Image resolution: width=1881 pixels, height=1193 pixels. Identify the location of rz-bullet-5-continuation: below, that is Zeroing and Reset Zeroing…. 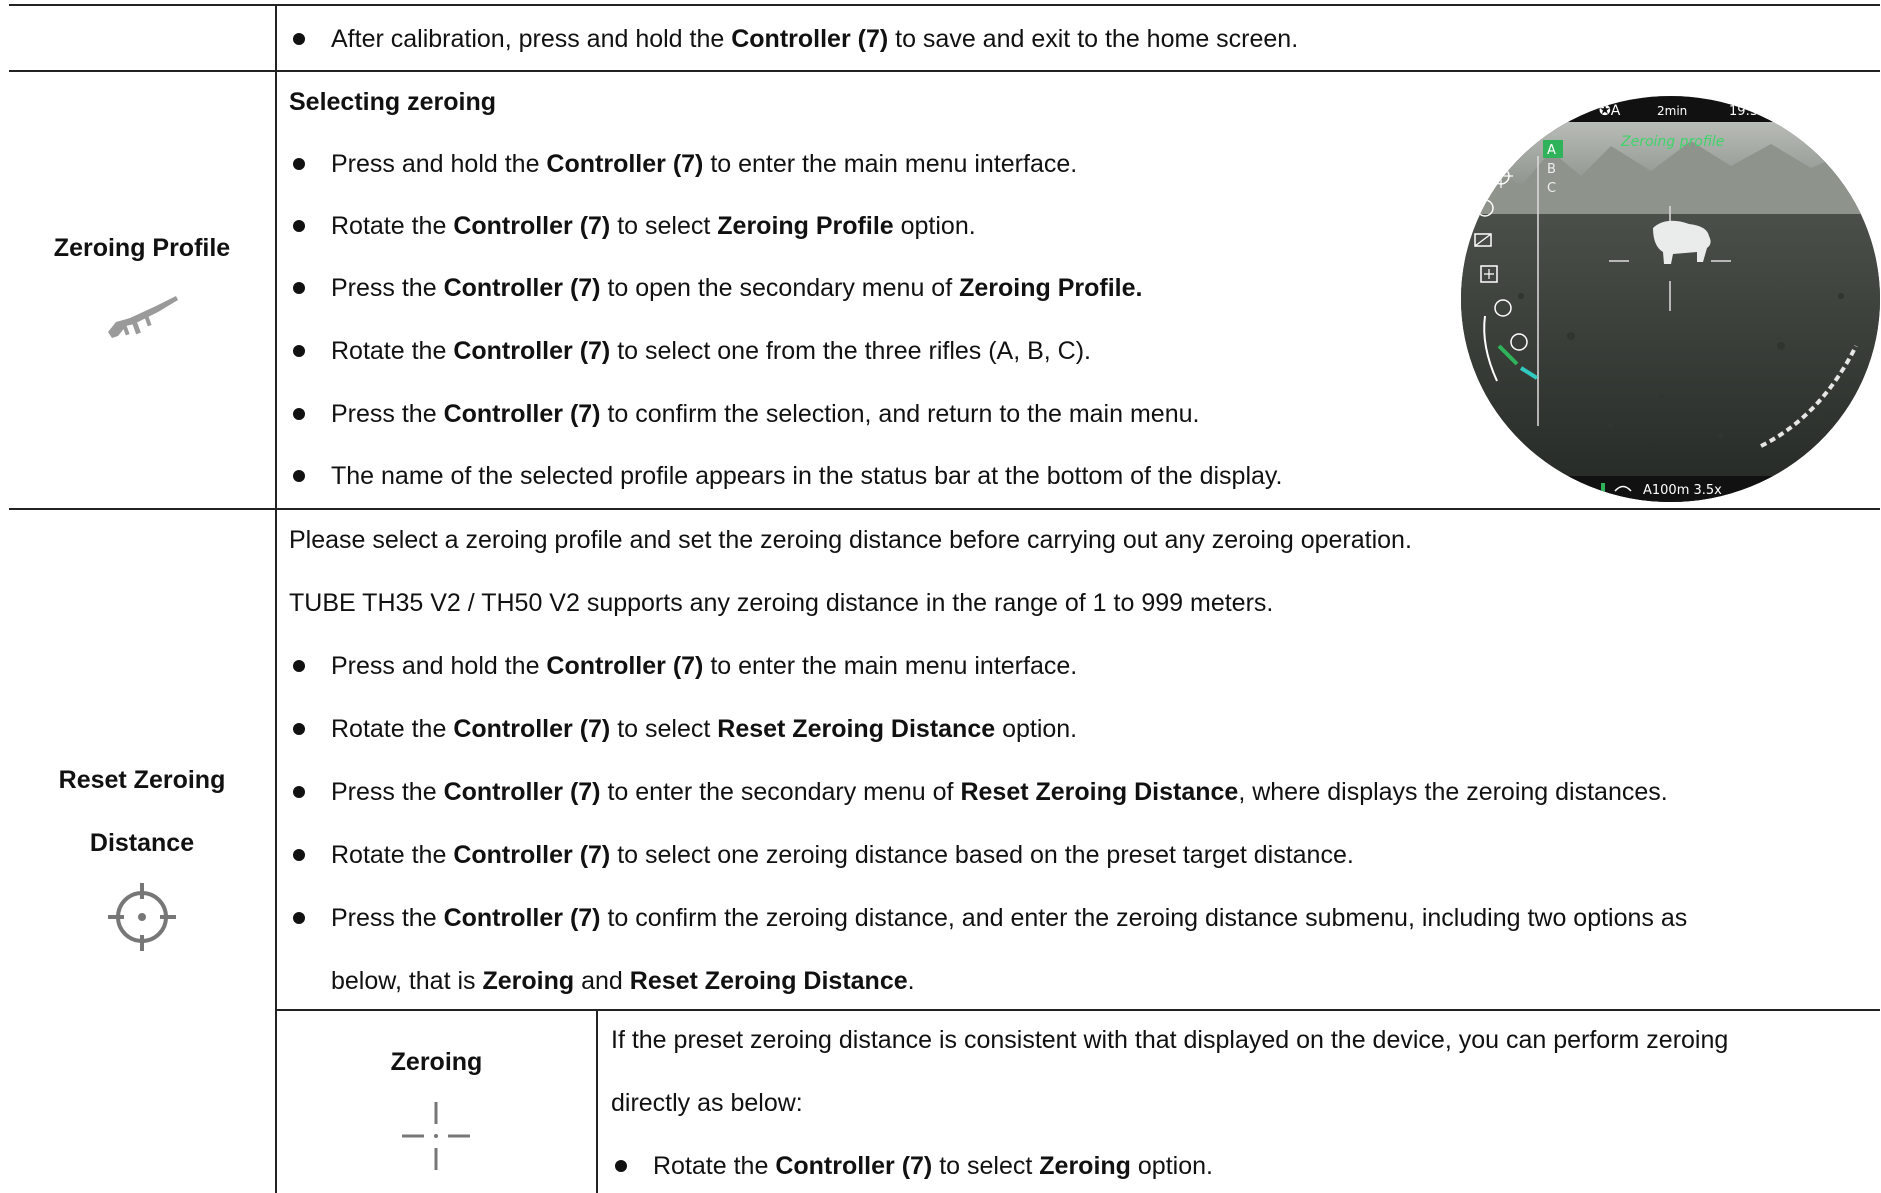
(623, 981).